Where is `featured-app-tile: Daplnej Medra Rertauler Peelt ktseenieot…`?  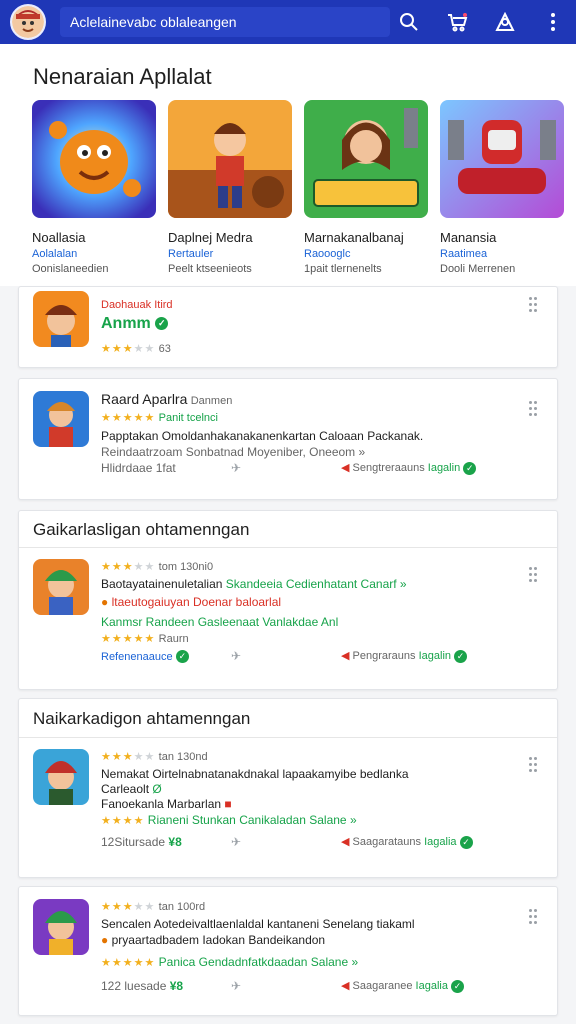
featured-app-tile: Daplnej Medra Rertauler Peelt ktseenieot… is located at coordinates (230, 187).